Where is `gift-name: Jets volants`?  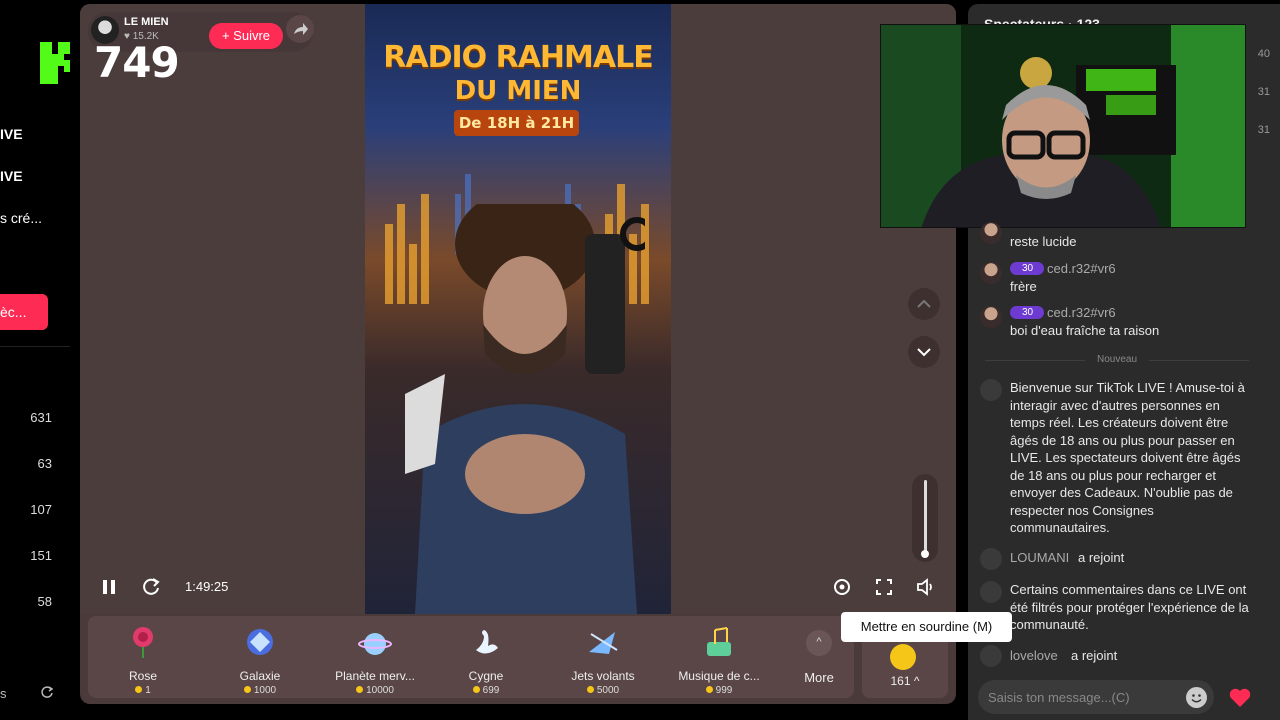
gift-name: Jets volants is located at coordinates (603, 676).